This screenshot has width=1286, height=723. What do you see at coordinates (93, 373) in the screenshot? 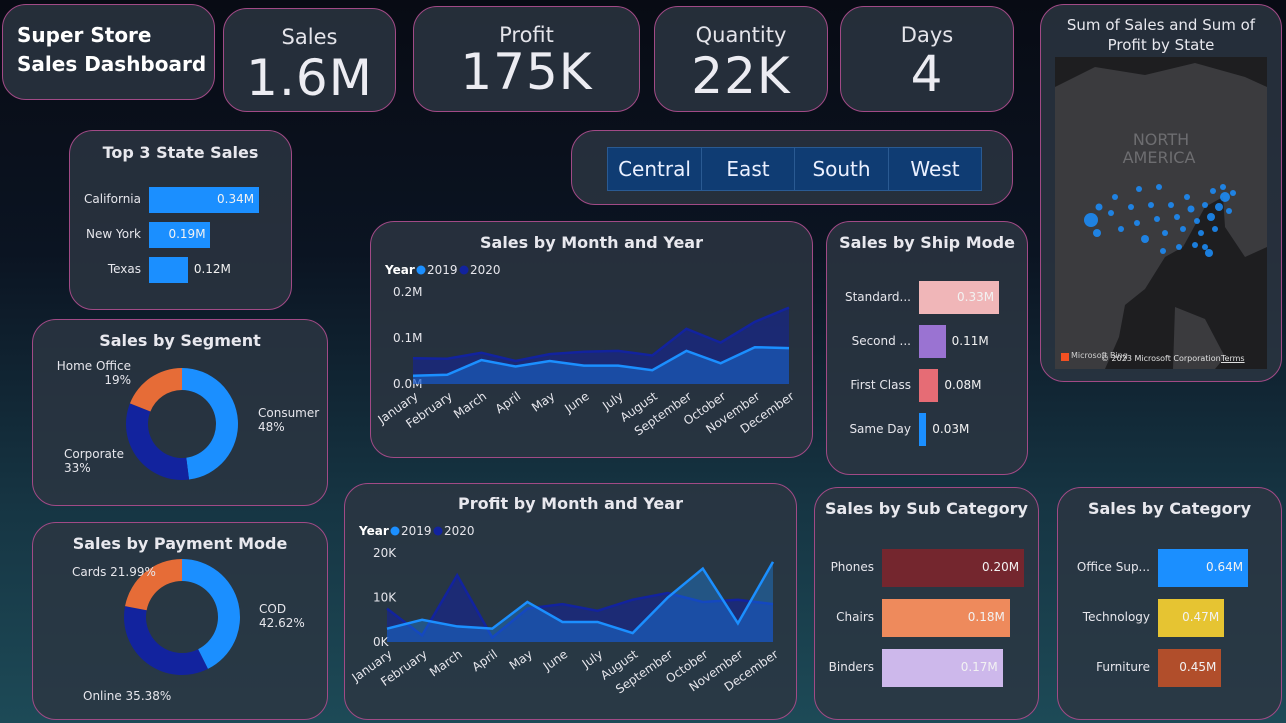
I see `segment-label-home-office: Home Office 19%` at bounding box center [93, 373].